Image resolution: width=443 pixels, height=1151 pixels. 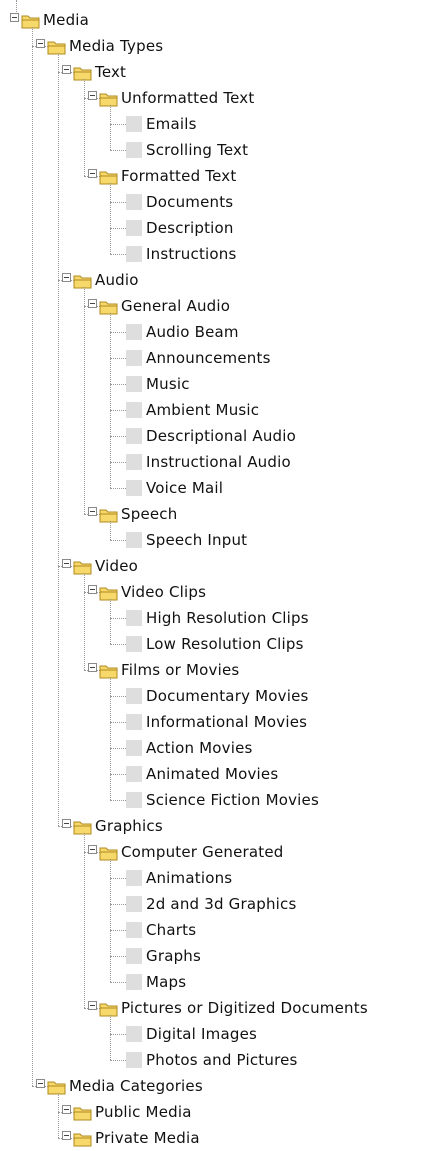 What do you see at coordinates (66, 20) in the screenshot?
I see `tree-label: Media` at bounding box center [66, 20].